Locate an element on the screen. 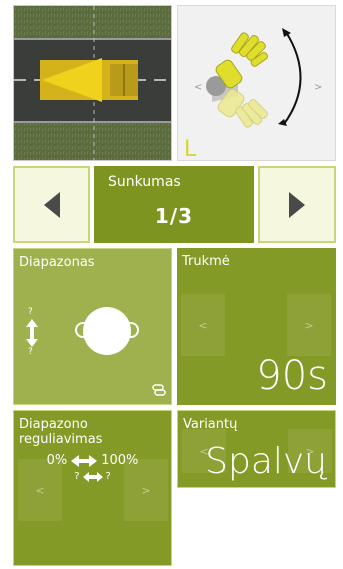 The image size is (343, 569). hand-motion-icon: < > L is located at coordinates (256, 83).